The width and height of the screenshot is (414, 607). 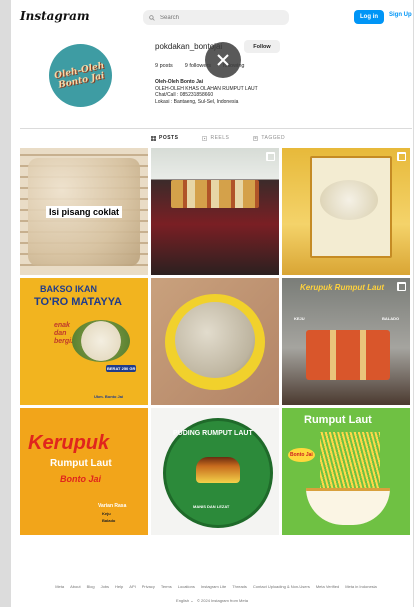 I want to click on post-1: Isi pisang coklat, so click(x=84, y=211).